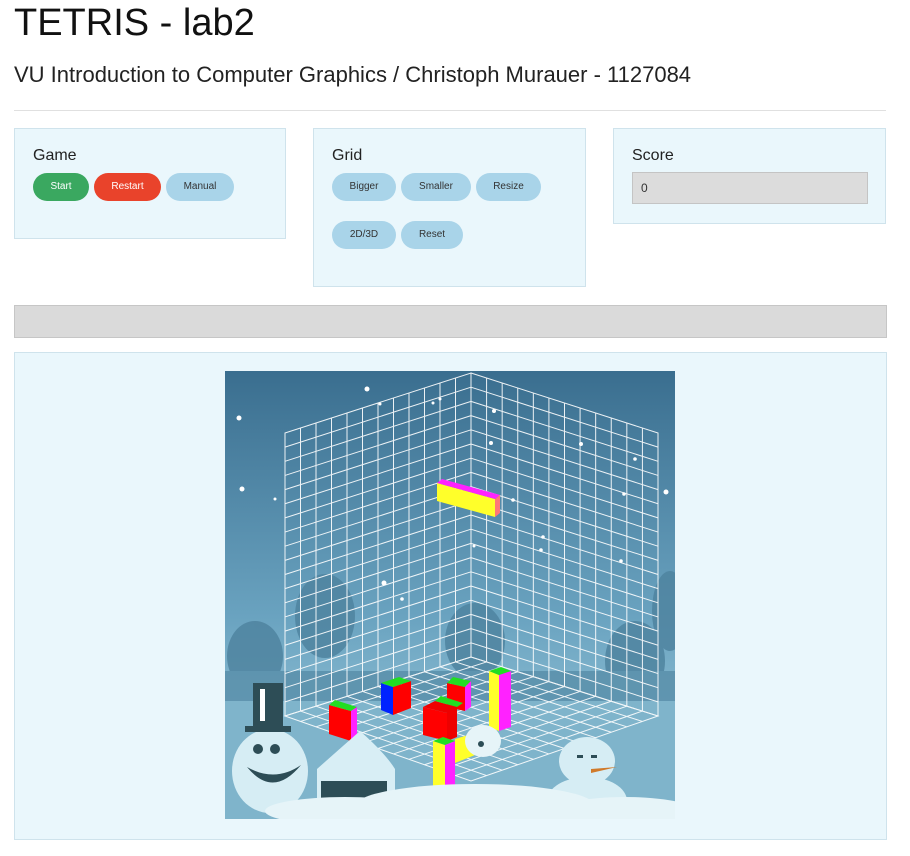  I want to click on smaller-button: Smaller, so click(436, 187).